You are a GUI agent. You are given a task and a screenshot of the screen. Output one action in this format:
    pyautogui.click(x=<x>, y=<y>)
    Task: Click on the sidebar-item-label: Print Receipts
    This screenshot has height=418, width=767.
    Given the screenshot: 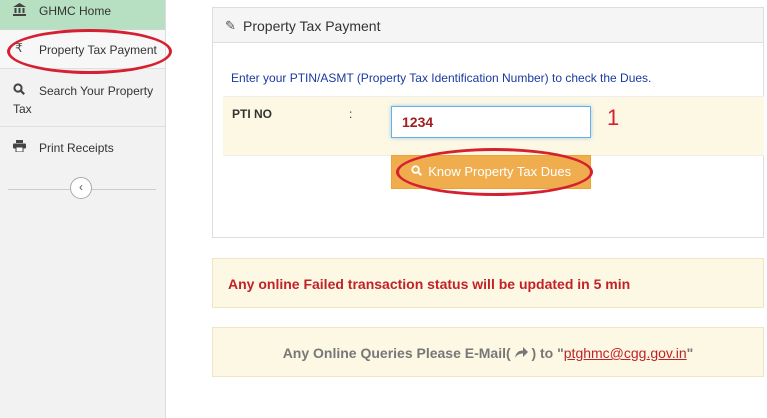 What is the action you would take?
    pyautogui.click(x=76, y=148)
    